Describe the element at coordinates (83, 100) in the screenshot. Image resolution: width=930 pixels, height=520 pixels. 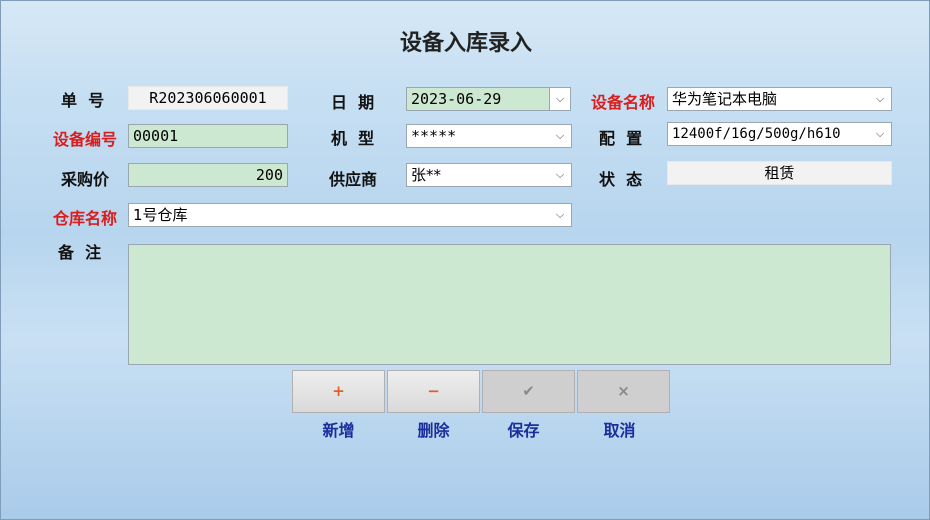
I see `order-no-label: 单 号` at that location.